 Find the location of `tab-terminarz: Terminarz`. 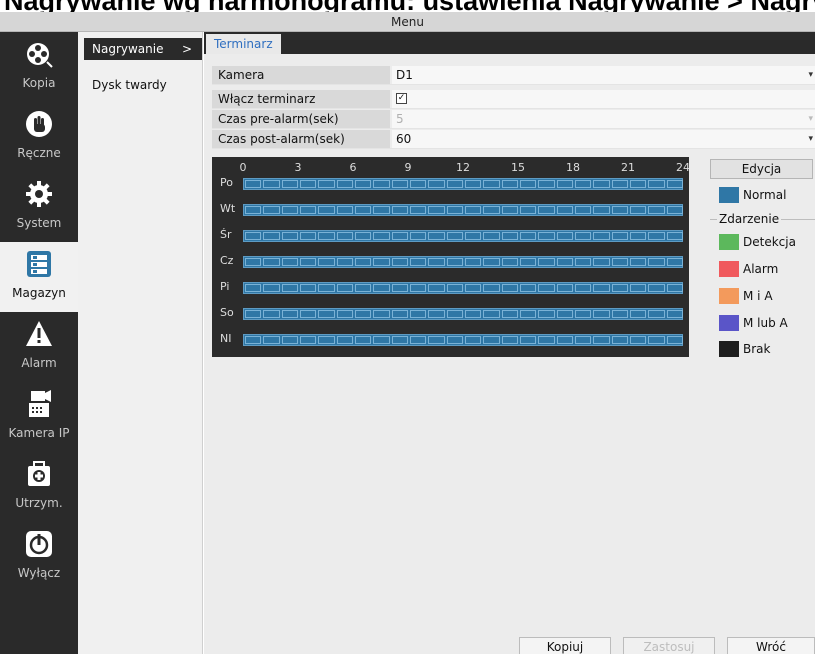

tab-terminarz: Terminarz is located at coordinates (243, 44).